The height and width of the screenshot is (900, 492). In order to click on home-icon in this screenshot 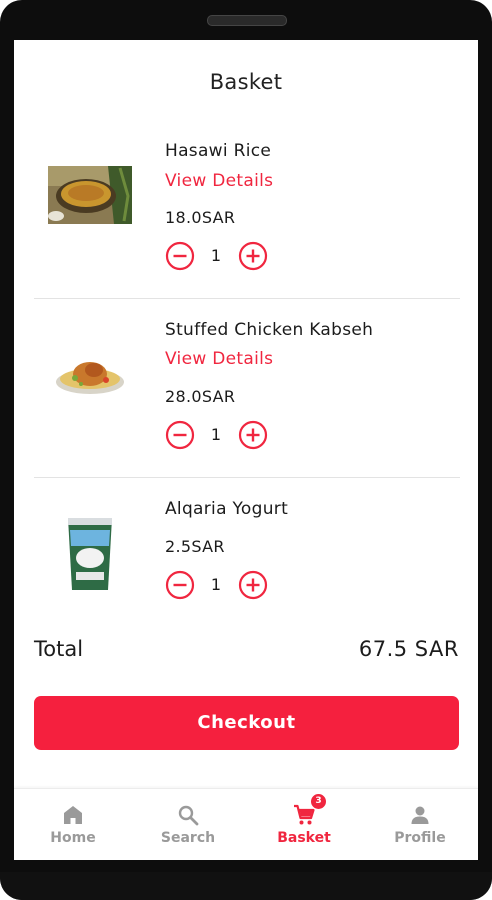, I will do `click(73, 815)`.